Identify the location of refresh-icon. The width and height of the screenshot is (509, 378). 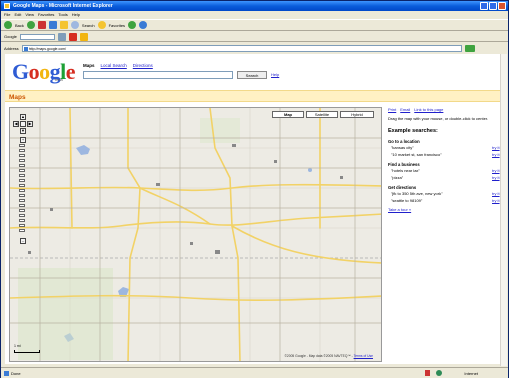
(52, 25).